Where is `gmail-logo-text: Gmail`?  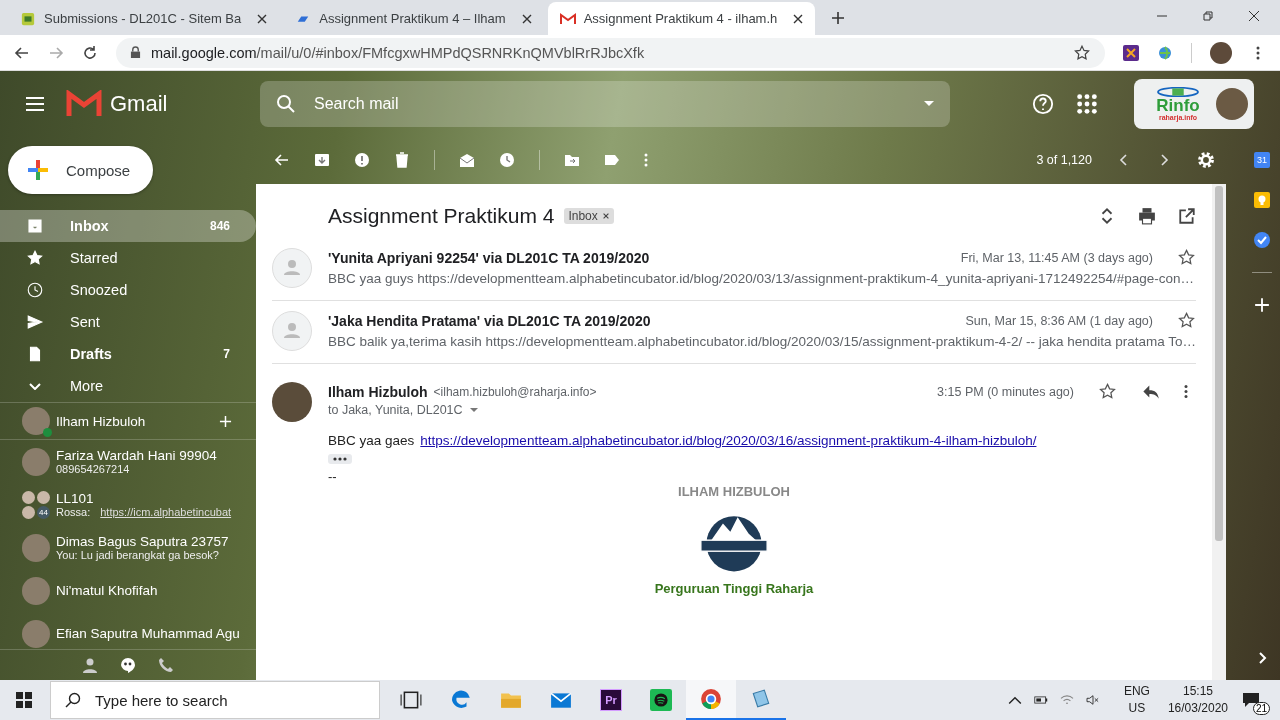 gmail-logo-text: Gmail is located at coordinates (139, 103).